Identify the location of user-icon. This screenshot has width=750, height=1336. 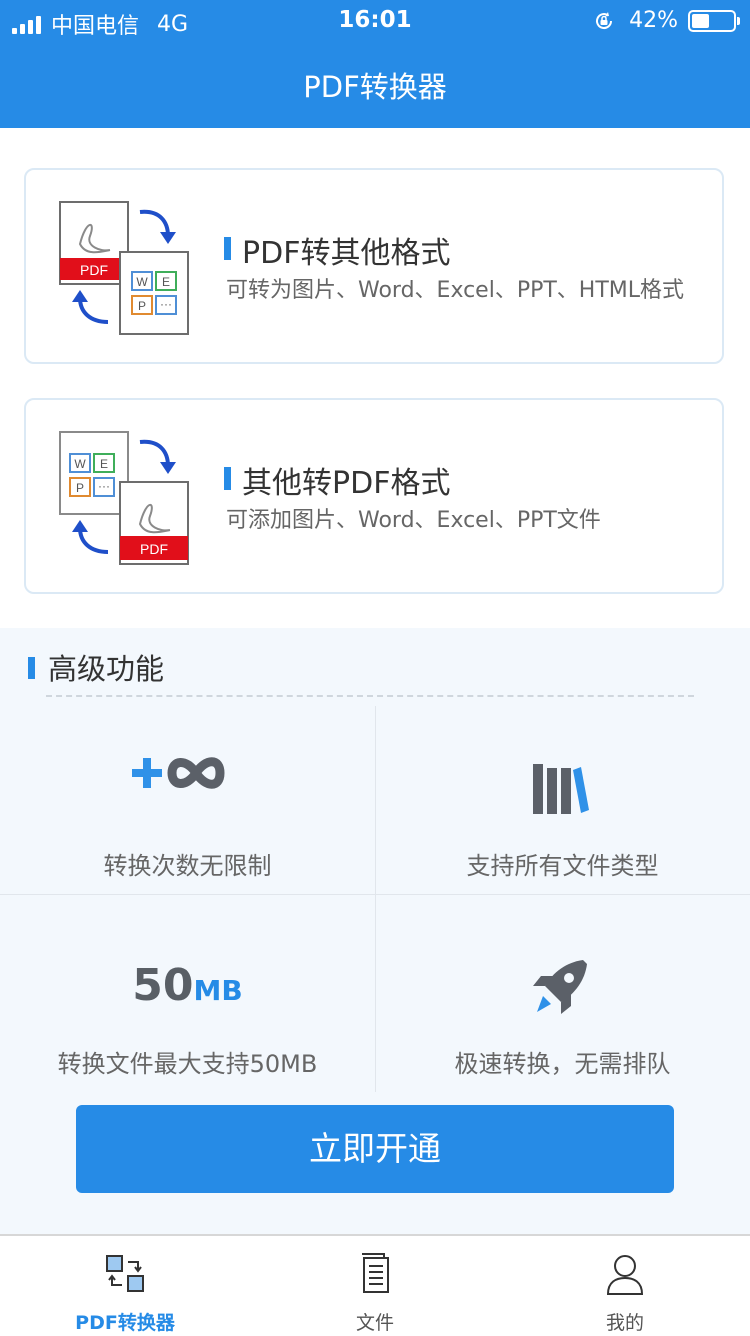
(625, 1275).